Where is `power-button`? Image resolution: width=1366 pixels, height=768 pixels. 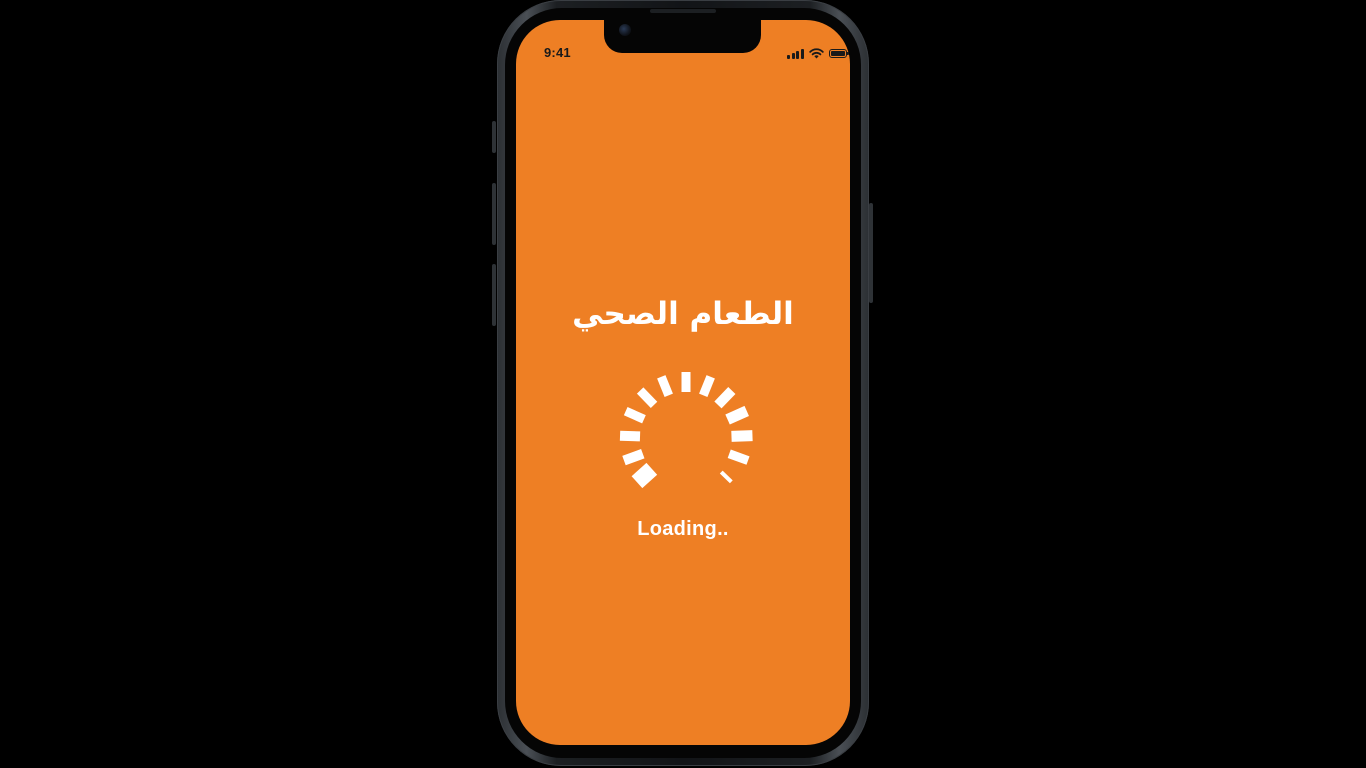
power-button is located at coordinates (871, 253).